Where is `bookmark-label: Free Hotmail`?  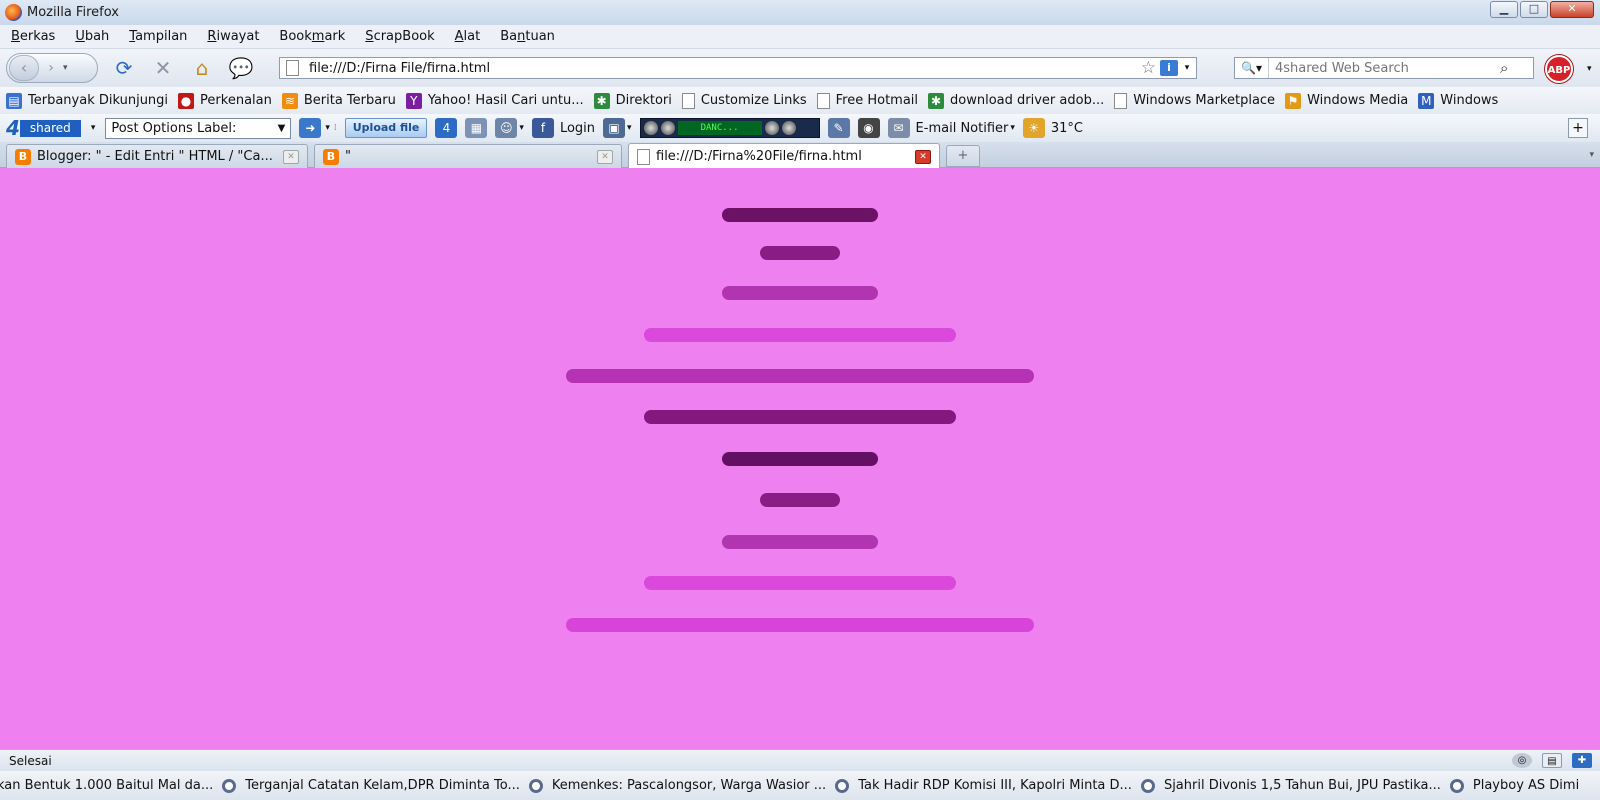 bookmark-label: Free Hotmail is located at coordinates (877, 100).